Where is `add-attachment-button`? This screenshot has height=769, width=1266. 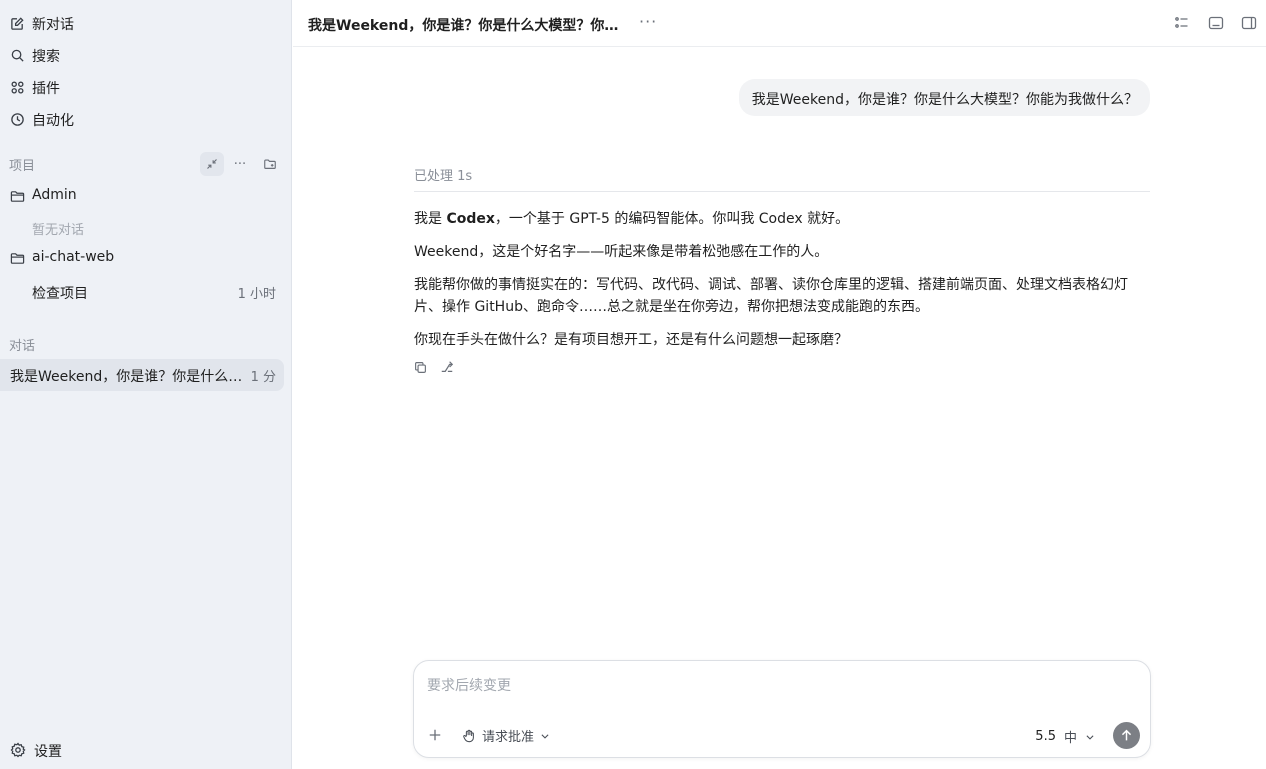 add-attachment-button is located at coordinates (435, 735).